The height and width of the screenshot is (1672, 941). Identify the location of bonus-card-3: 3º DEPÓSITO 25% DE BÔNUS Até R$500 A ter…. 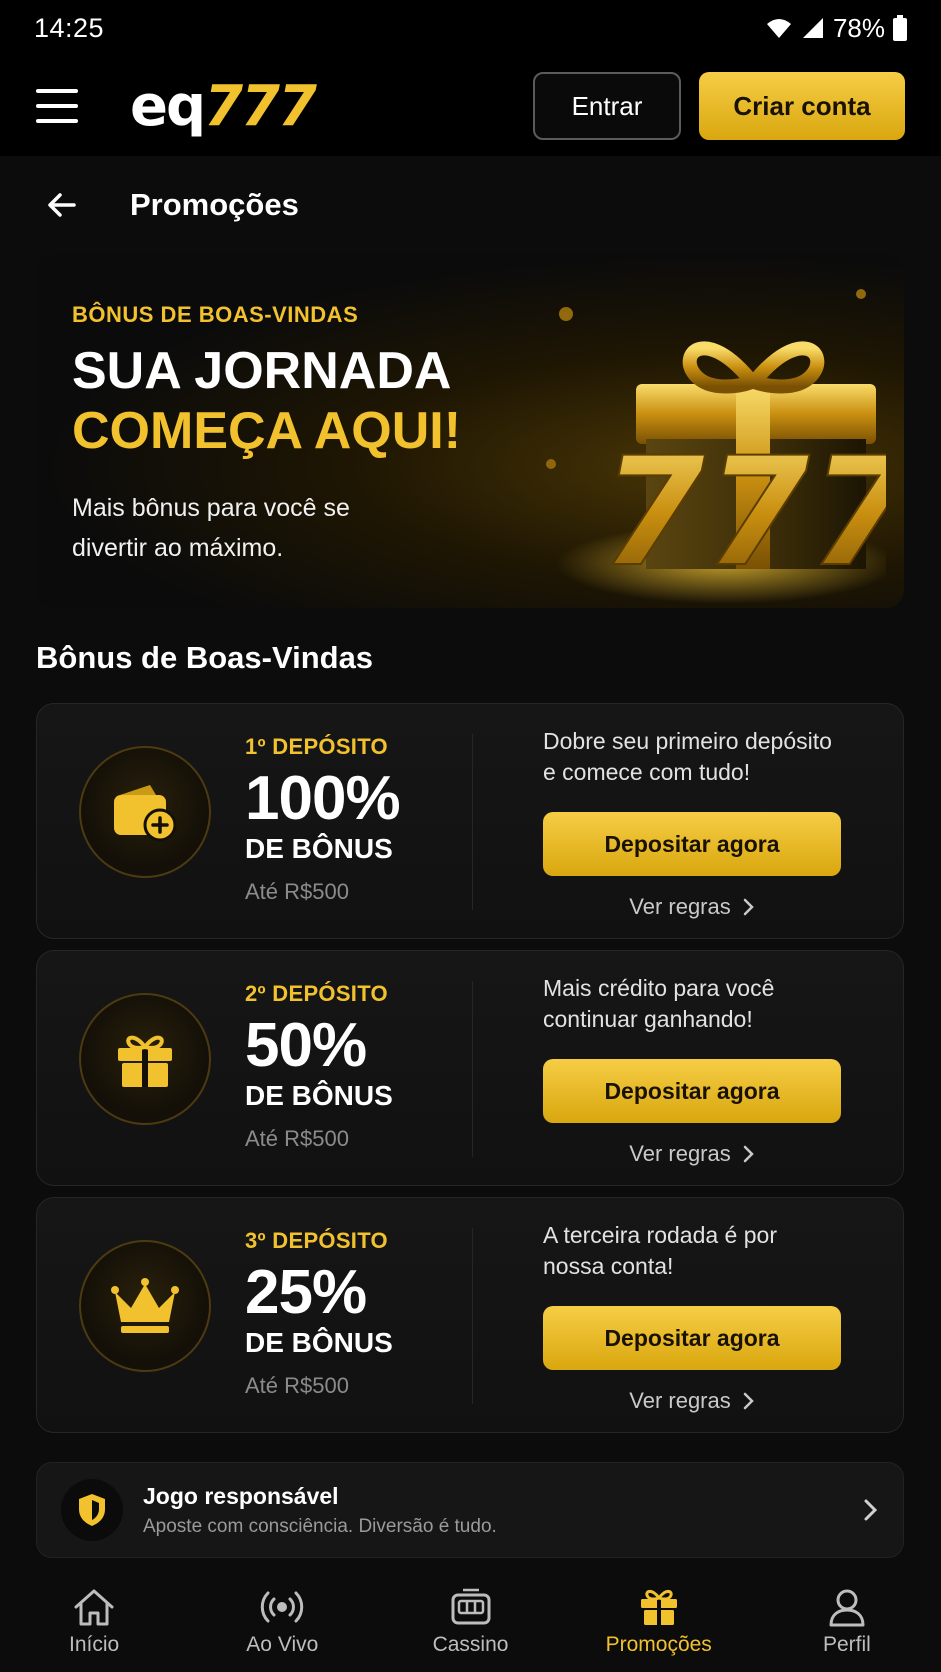
(470, 1315).